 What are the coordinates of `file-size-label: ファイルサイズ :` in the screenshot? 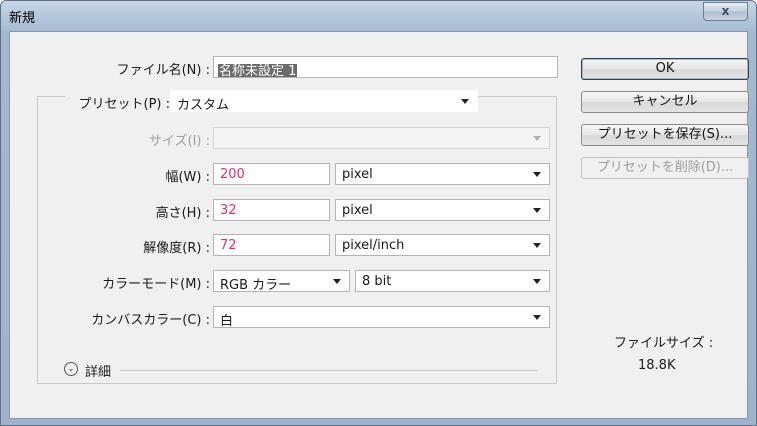 It's located at (664, 343).